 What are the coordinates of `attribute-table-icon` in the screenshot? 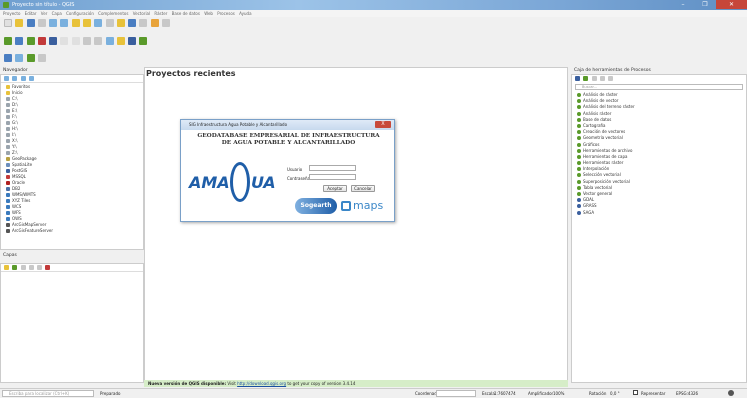 It's located at (132, 23).